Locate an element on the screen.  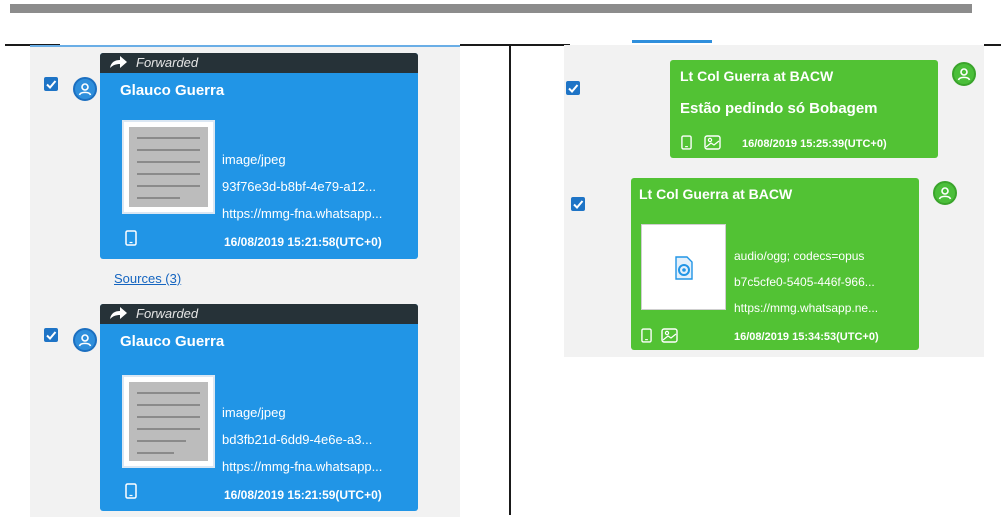
tab-indicator is located at coordinates (672, 41).